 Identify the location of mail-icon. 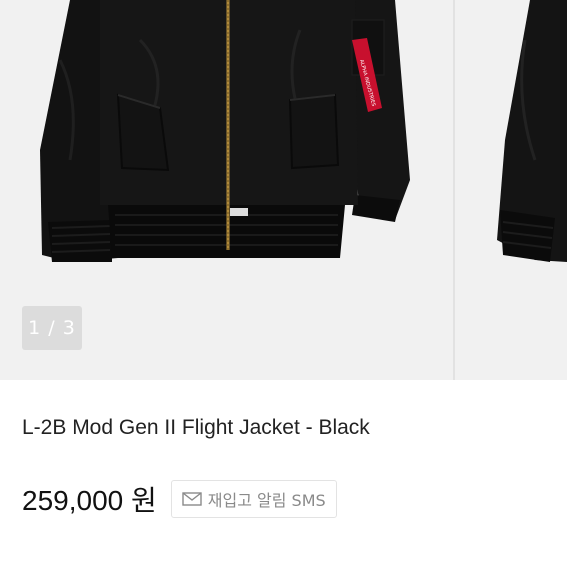
(192, 499).